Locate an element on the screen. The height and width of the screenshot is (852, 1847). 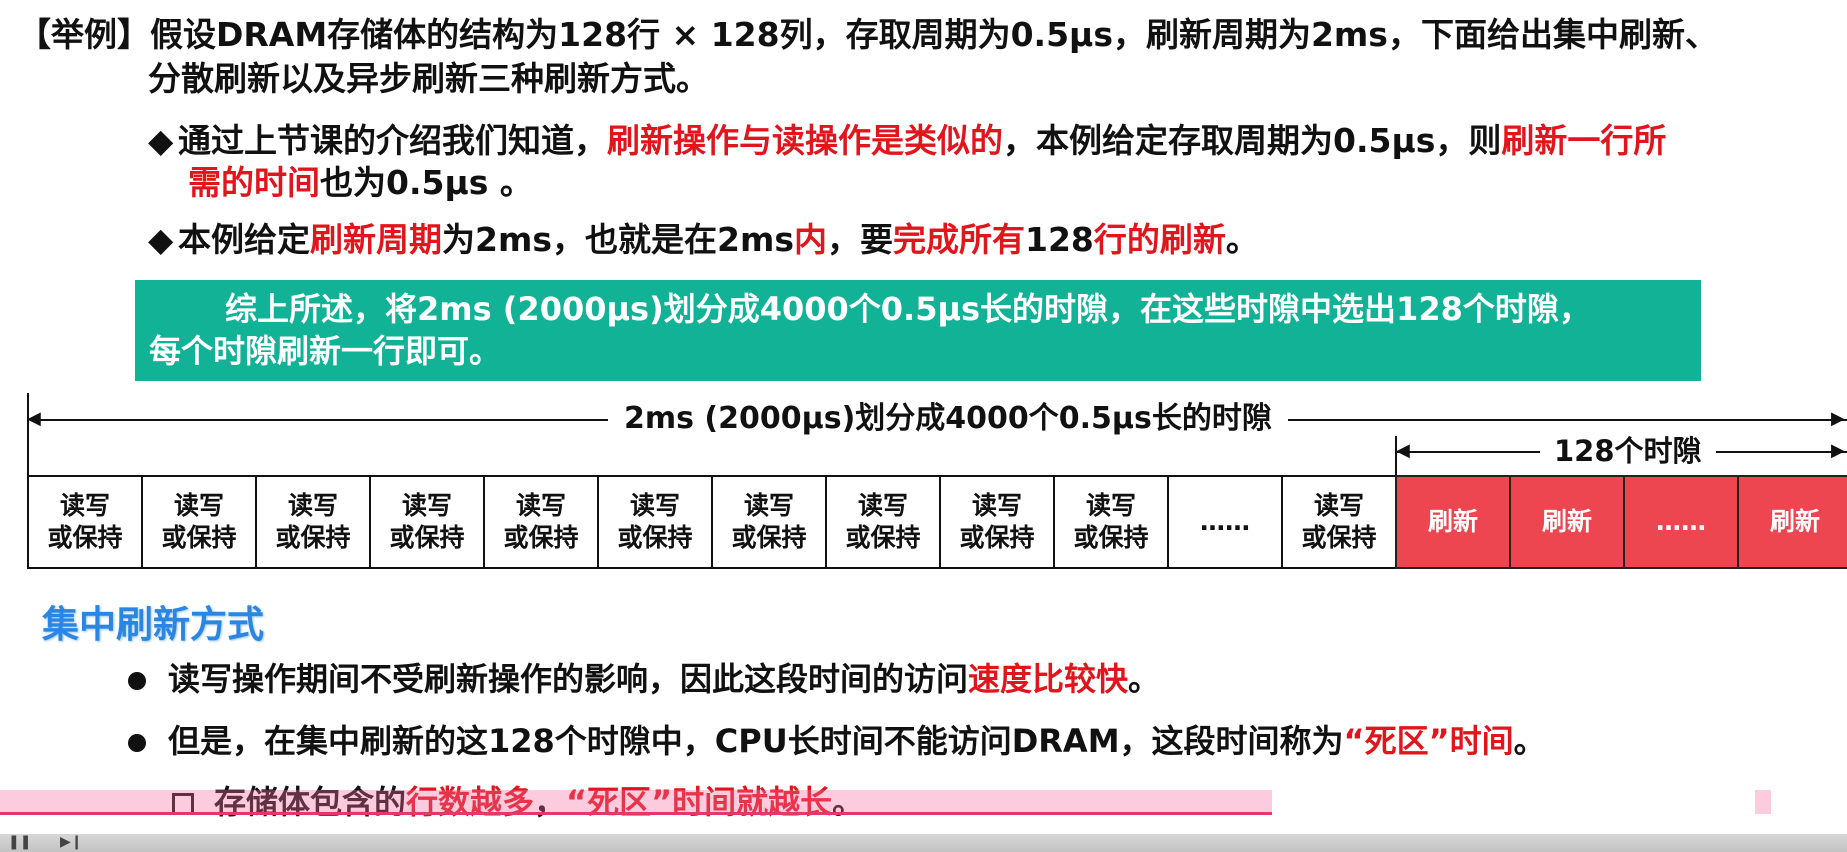
section-title: 集中刷新方式 is located at coordinates (153, 624).